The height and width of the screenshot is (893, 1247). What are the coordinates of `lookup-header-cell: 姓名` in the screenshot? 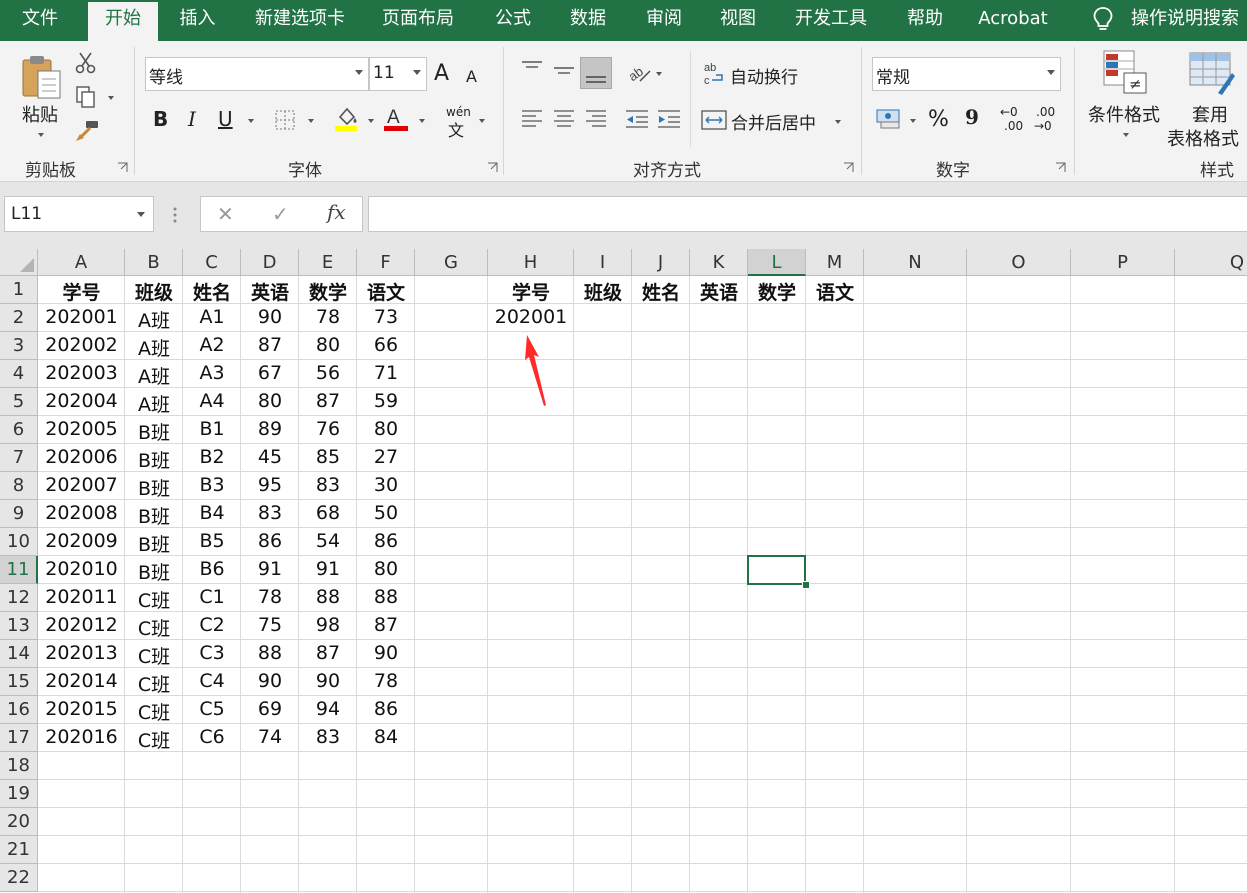 It's located at (661, 291).